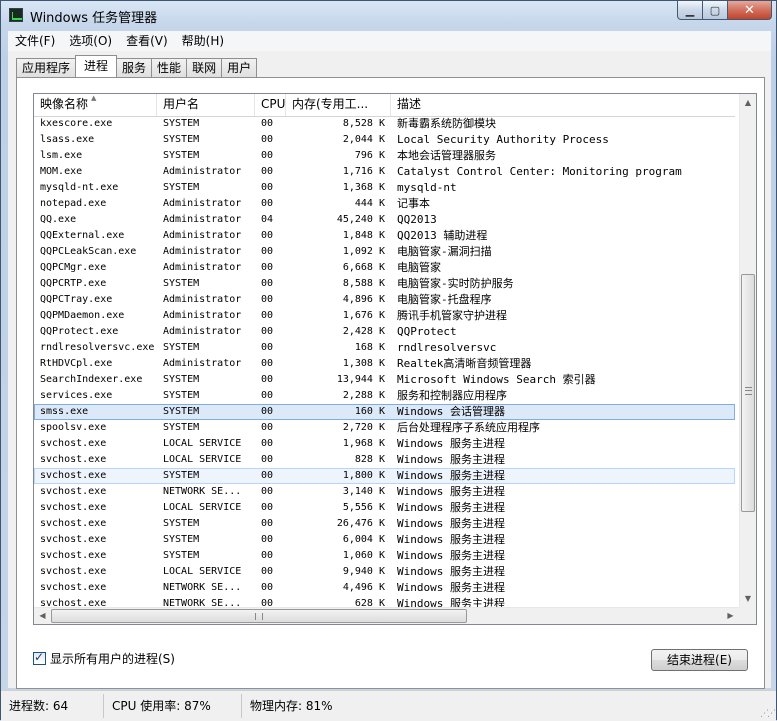 The width and height of the screenshot is (777, 721). I want to click on vertical-scroll-thumb, so click(748, 393).